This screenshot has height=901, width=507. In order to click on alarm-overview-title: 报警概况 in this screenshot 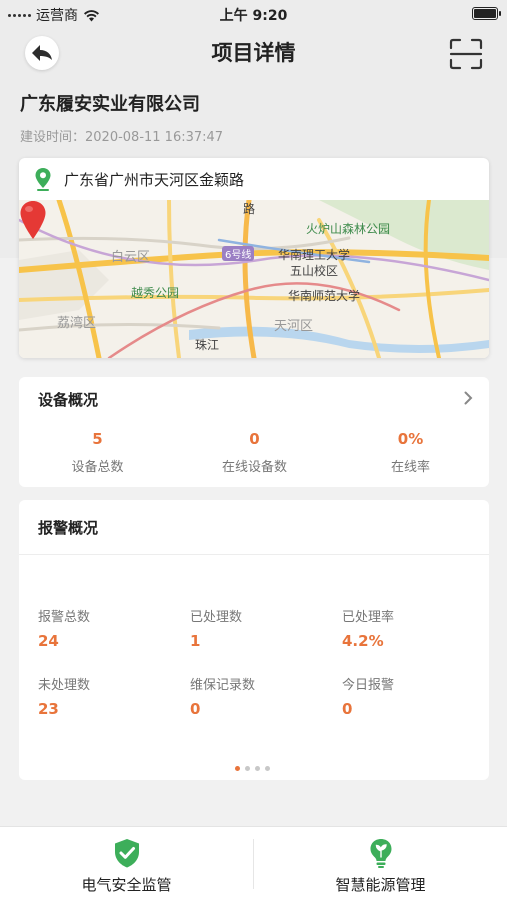, I will do `click(68, 528)`.